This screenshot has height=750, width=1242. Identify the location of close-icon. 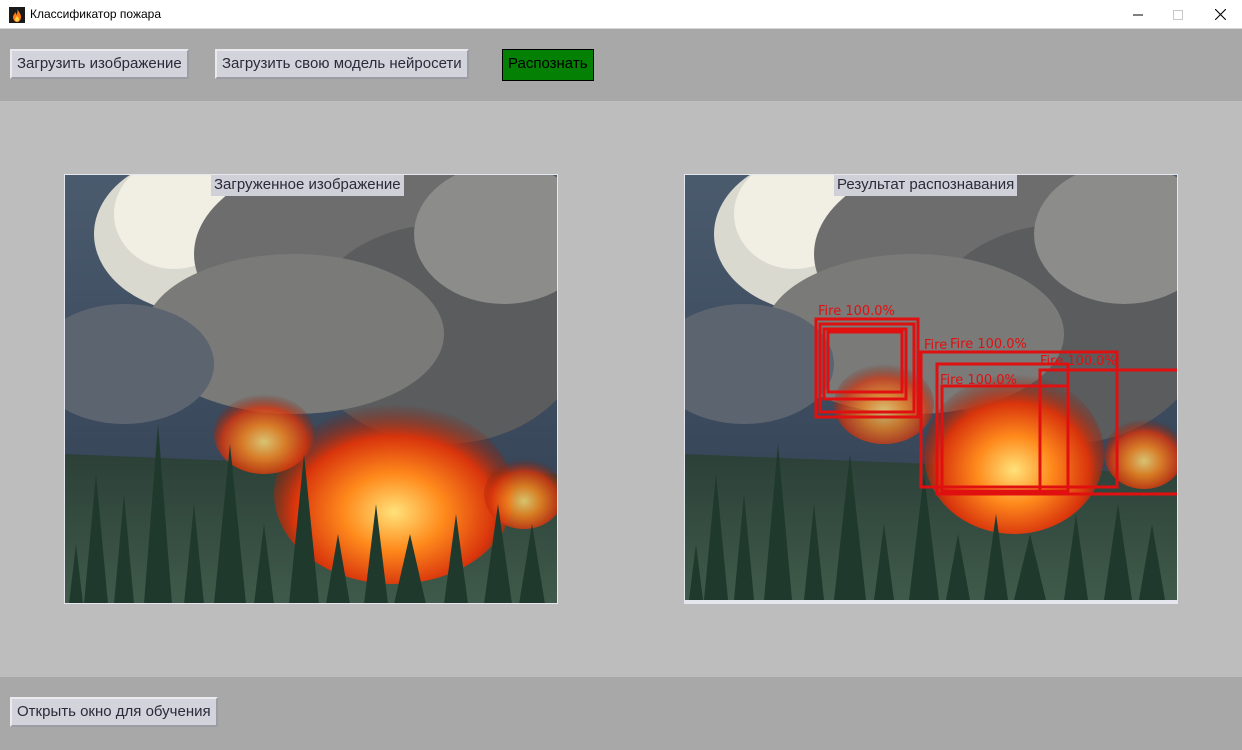
(1220, 14).